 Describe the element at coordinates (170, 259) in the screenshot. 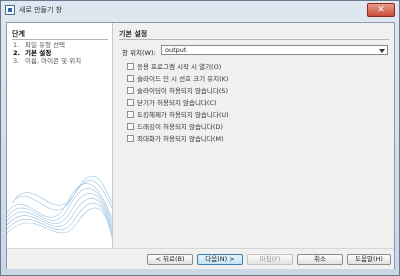

I see `back-button: < 뒤로(B)` at that location.